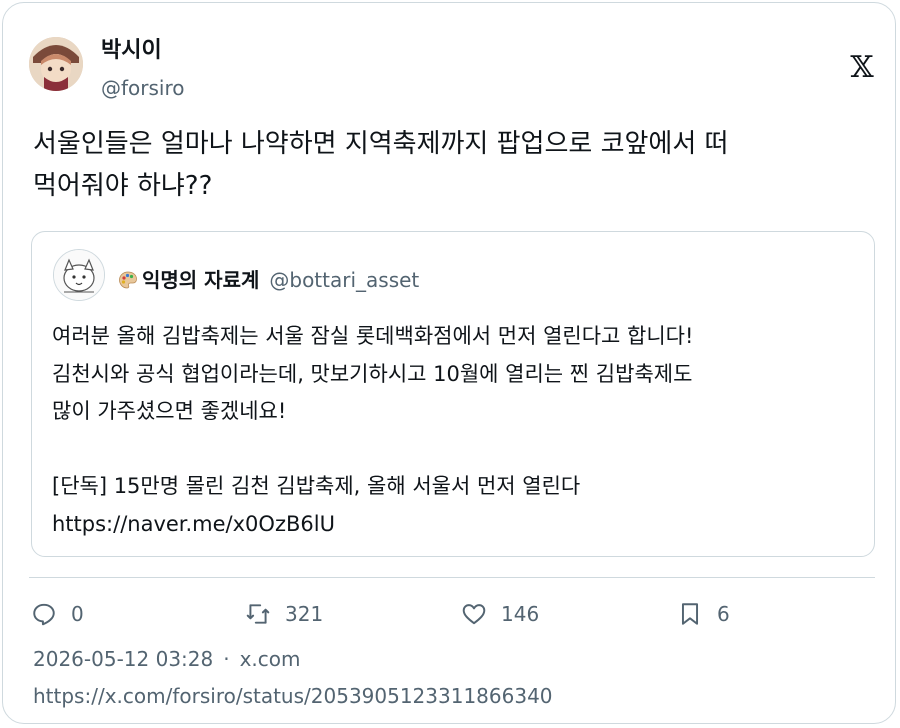  What do you see at coordinates (304, 614) in the screenshot?
I see `repost-count: 321` at bounding box center [304, 614].